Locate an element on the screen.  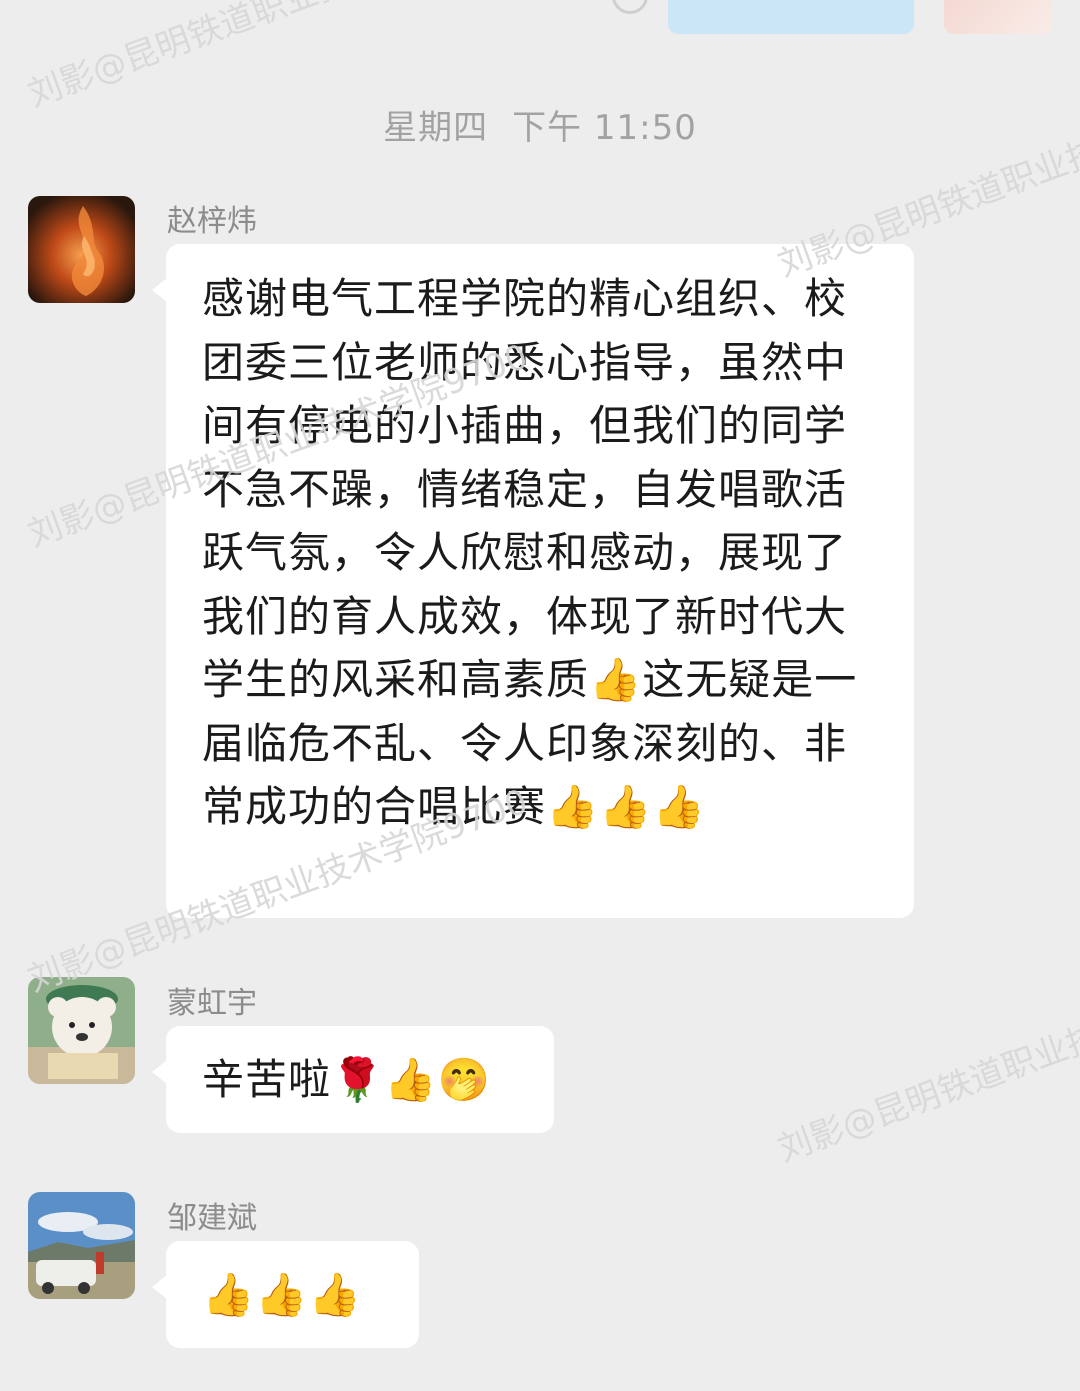
message-text: 辛苦啦🌹👍🤭 is located at coordinates (346, 1079).